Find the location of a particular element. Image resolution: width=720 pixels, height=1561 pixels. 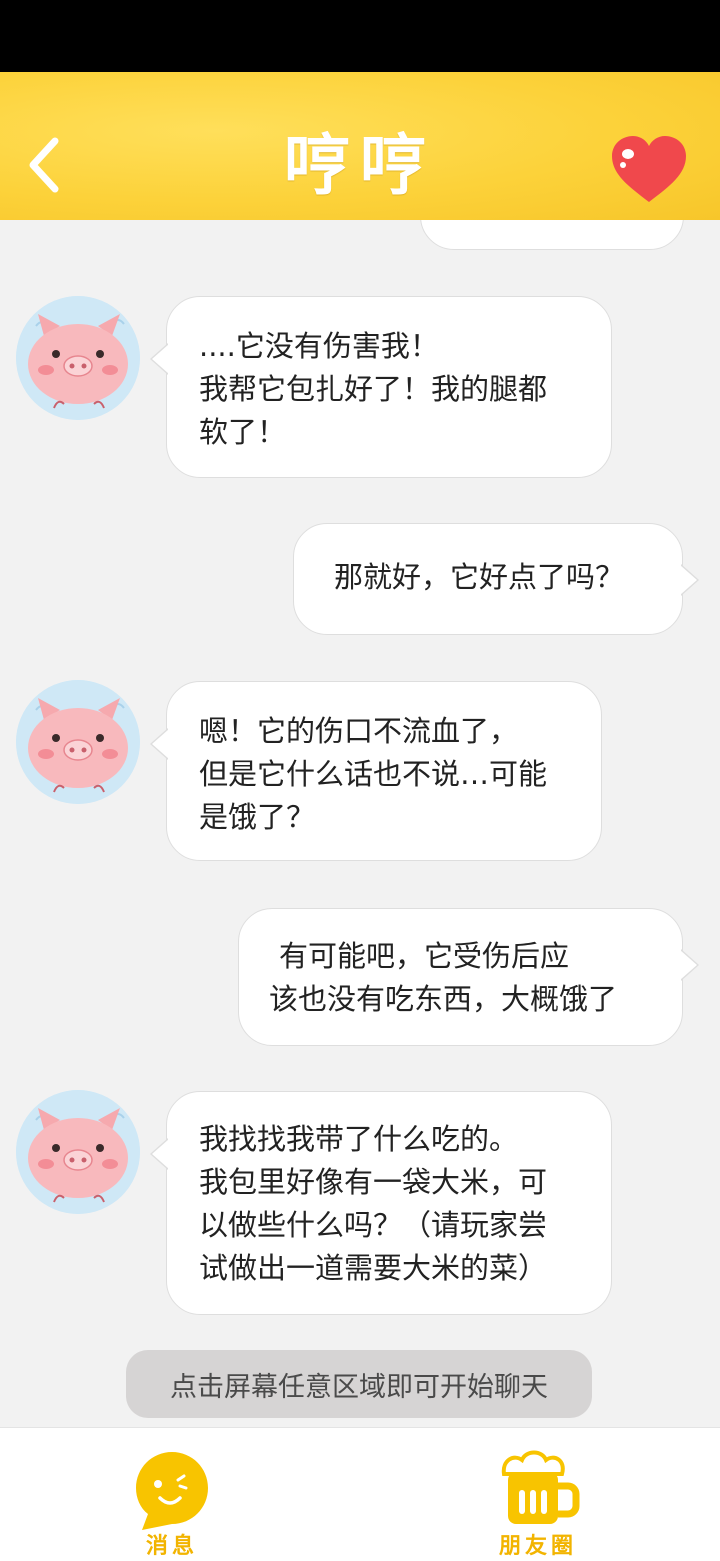

message-text: 那就好，它好点了吗？ is located at coordinates (479, 577).